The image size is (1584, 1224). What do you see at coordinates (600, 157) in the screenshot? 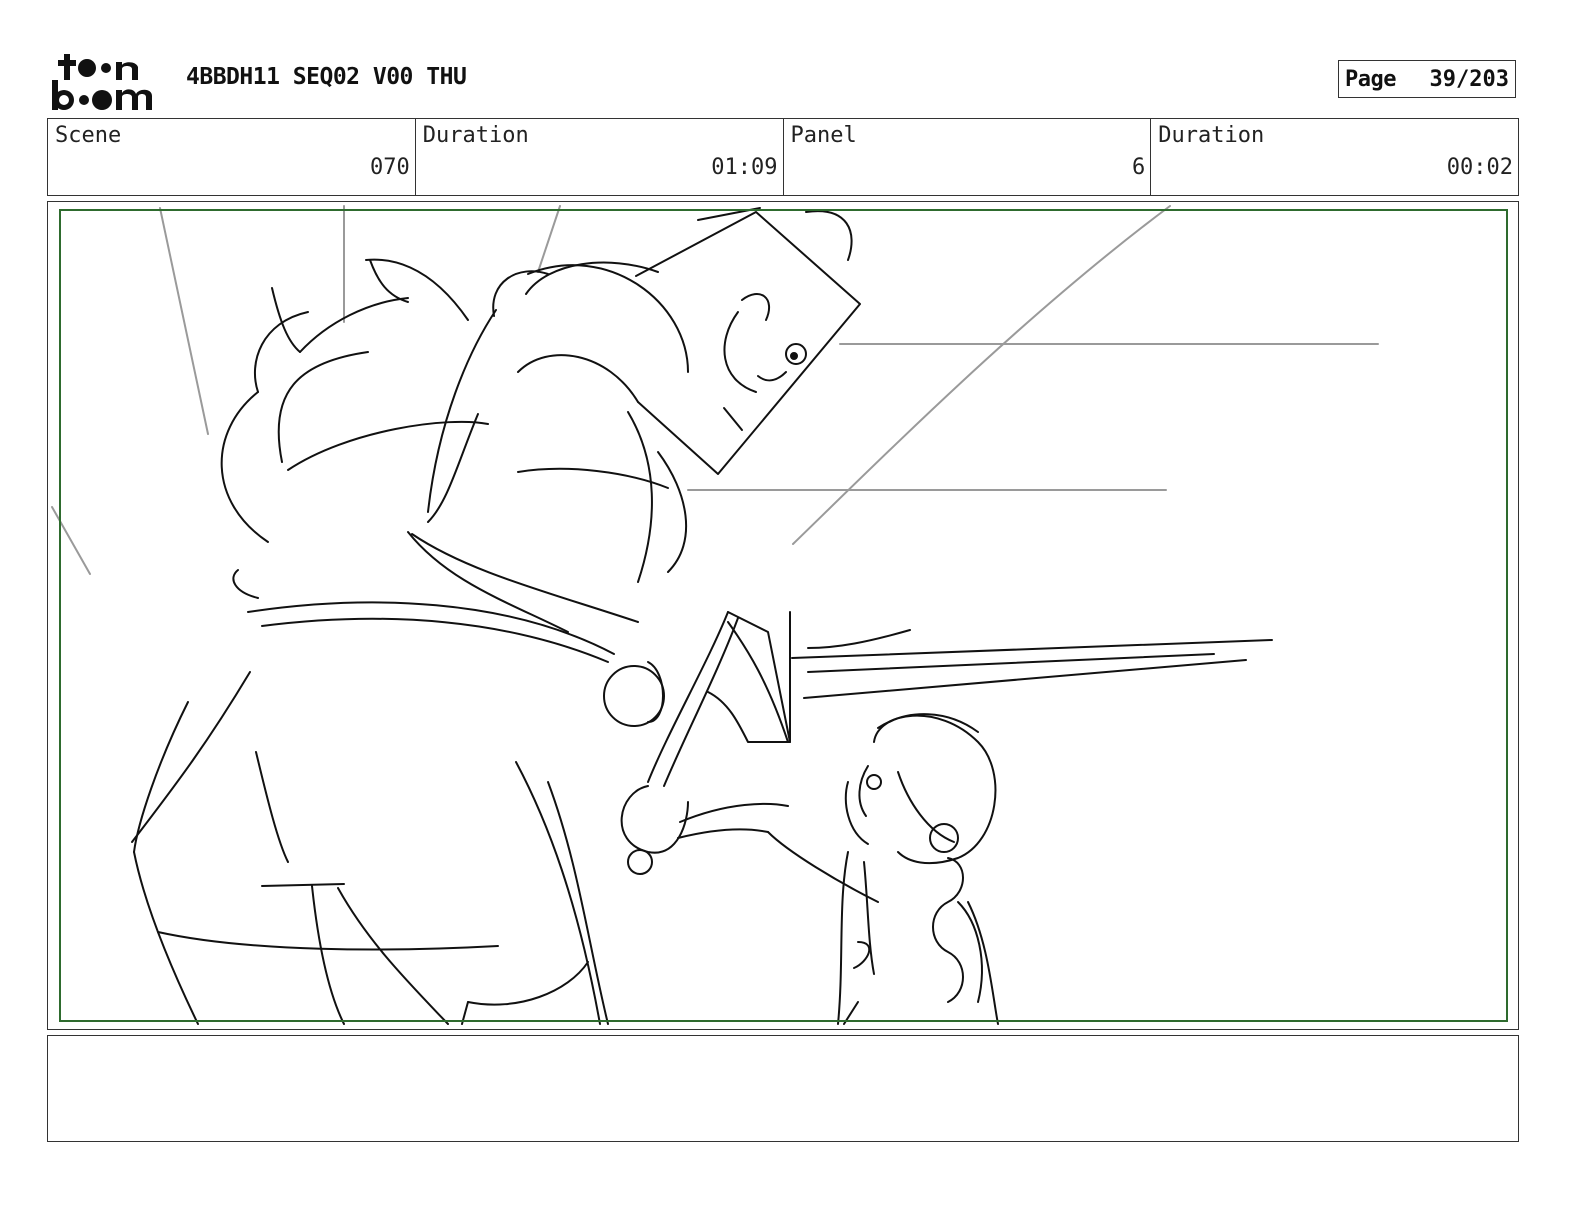
I see `scene-duration-cell: Duration 01:09` at bounding box center [600, 157].